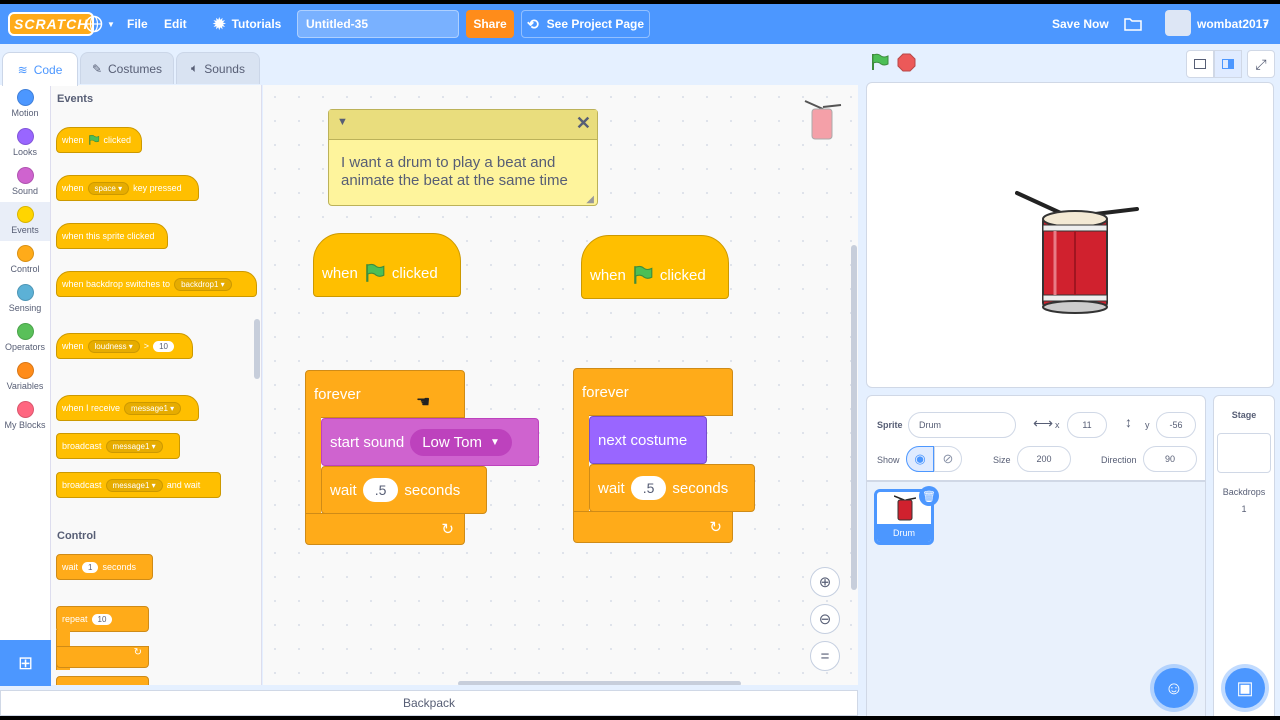  Describe the element at coordinates (929, 496) in the screenshot. I see `delete-sprite-button: 🗑︎` at that location.